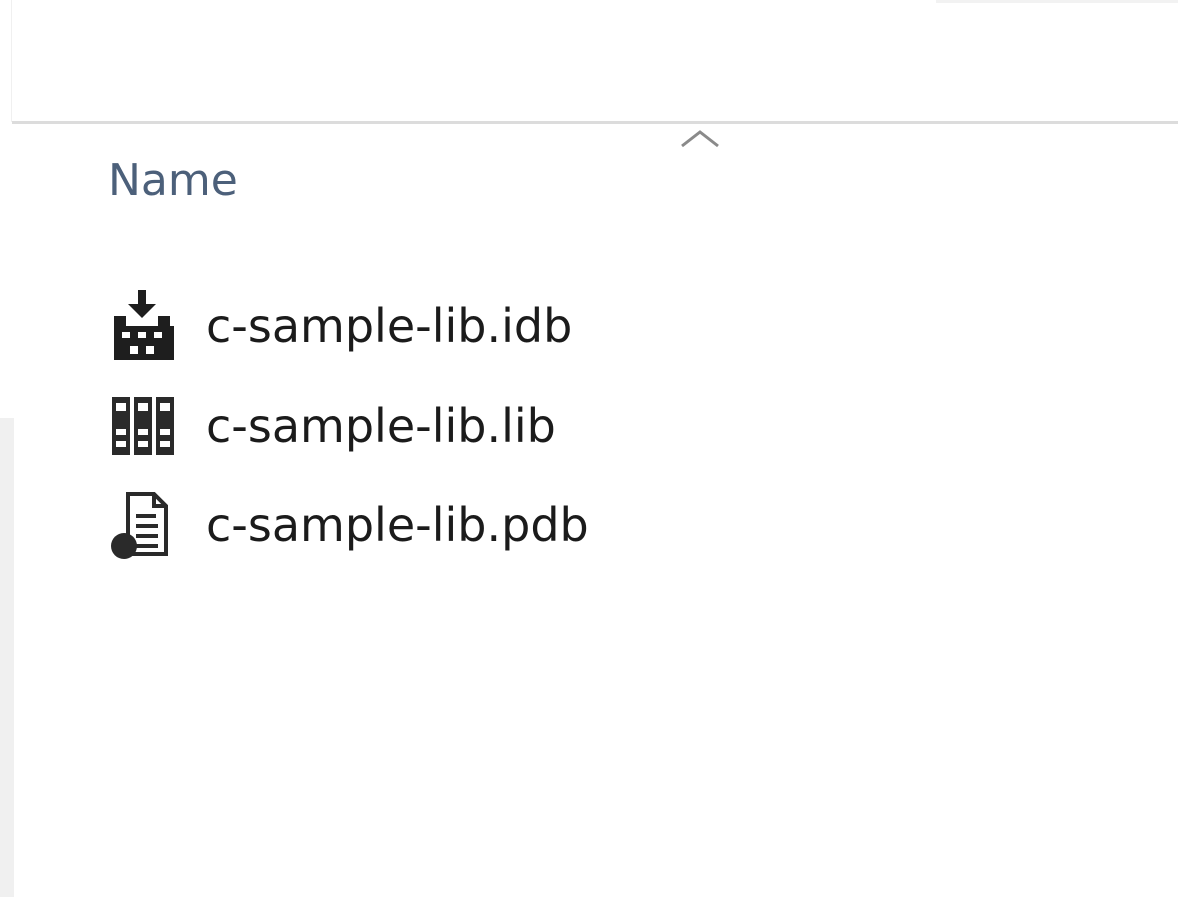  Describe the element at coordinates (173, 180) in the screenshot. I see `column-header-name: Name` at that location.